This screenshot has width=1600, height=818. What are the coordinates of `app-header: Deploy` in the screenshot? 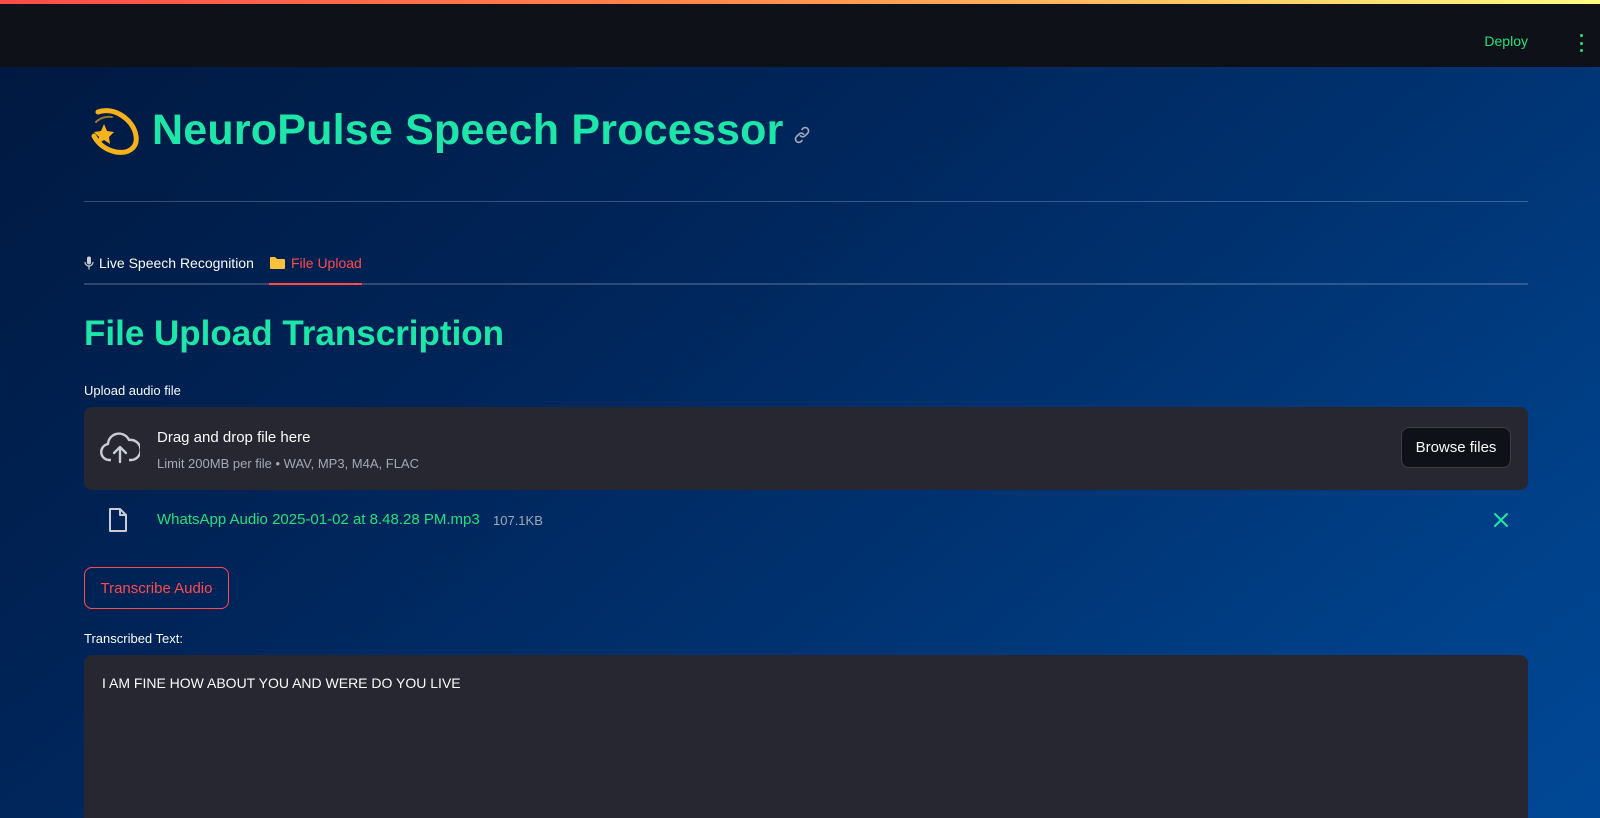 It's located at (800, 35).